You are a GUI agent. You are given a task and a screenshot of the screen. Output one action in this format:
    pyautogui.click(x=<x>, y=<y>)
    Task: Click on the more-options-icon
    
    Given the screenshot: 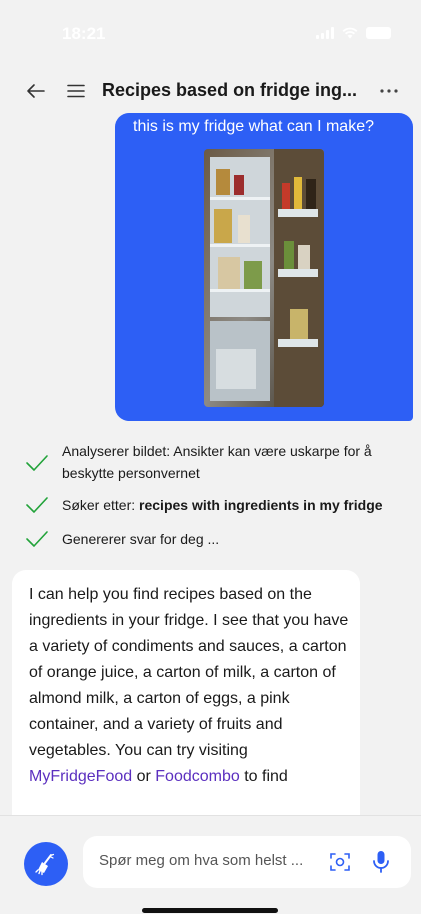 What is the action you would take?
    pyautogui.click(x=389, y=91)
    